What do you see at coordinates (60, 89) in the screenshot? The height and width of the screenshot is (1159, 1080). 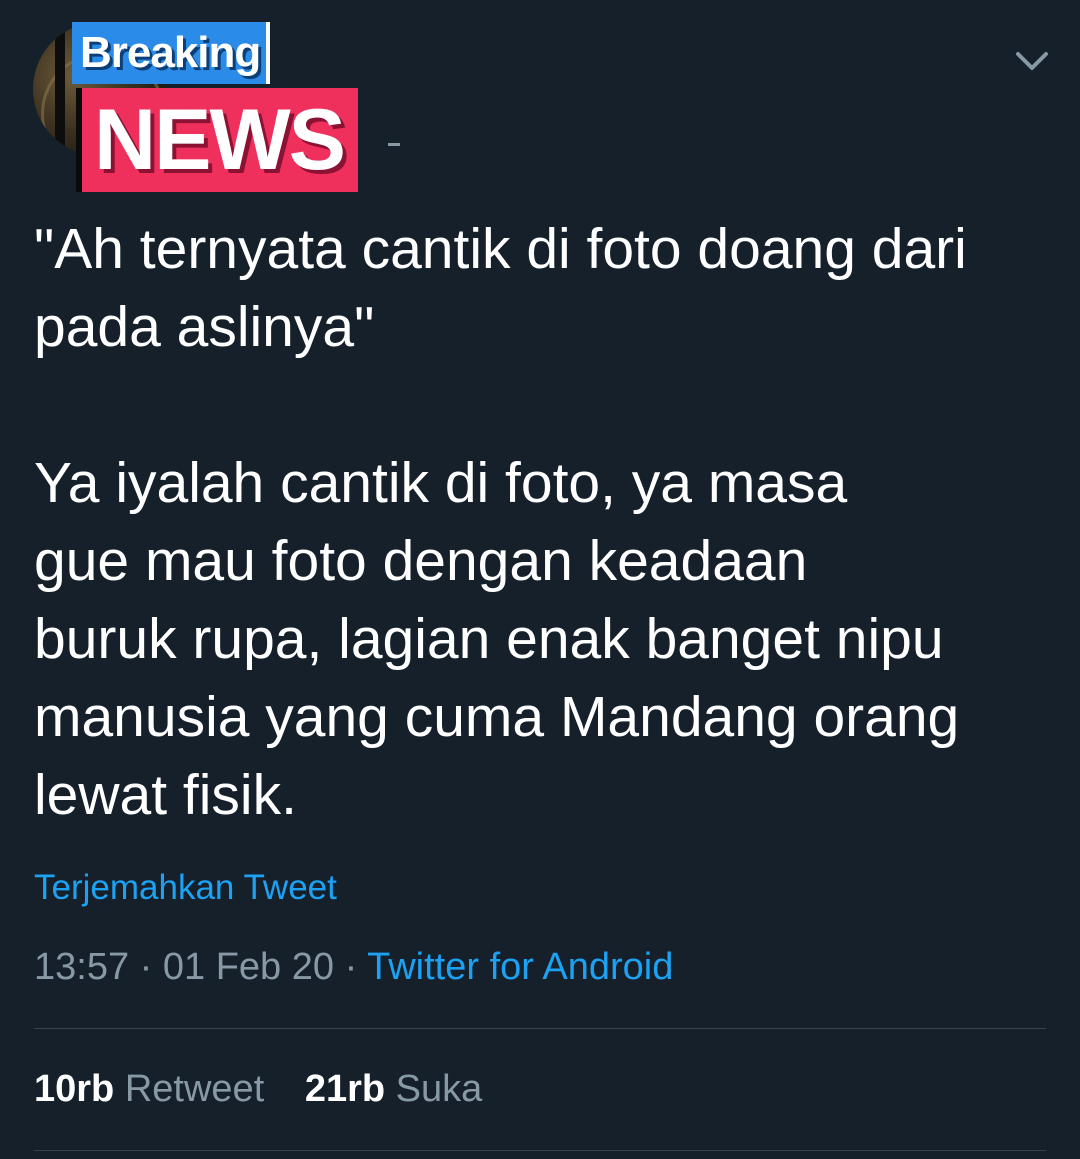 I see `avatar-bar` at bounding box center [60, 89].